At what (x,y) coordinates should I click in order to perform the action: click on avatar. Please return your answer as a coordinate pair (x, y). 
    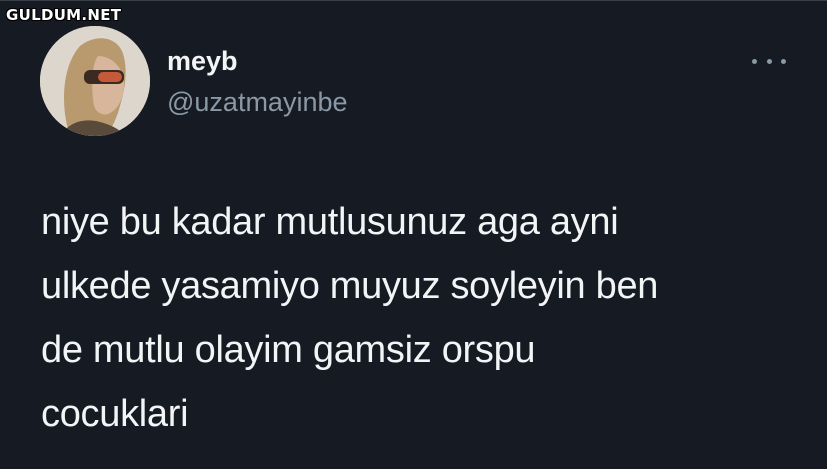
    Looking at the image, I should click on (95, 81).